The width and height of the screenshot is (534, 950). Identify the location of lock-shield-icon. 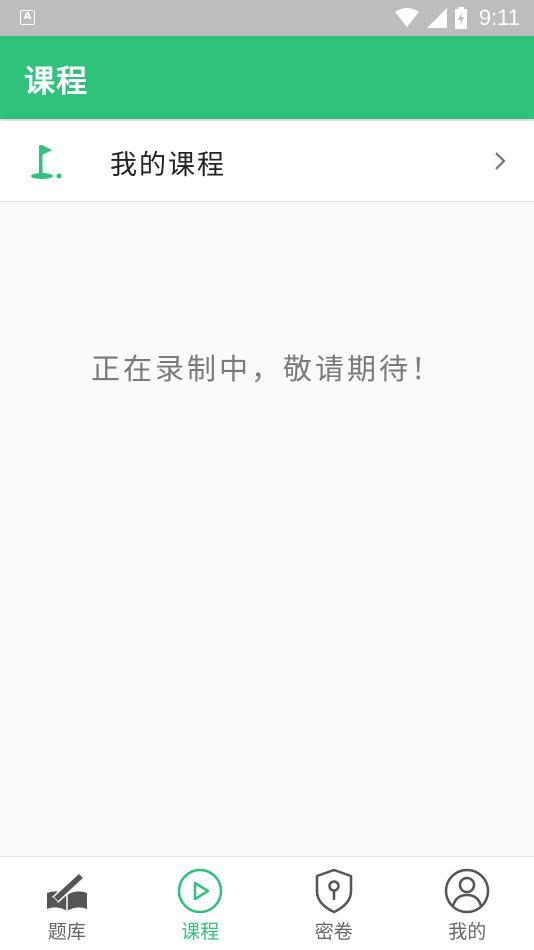
(333, 891).